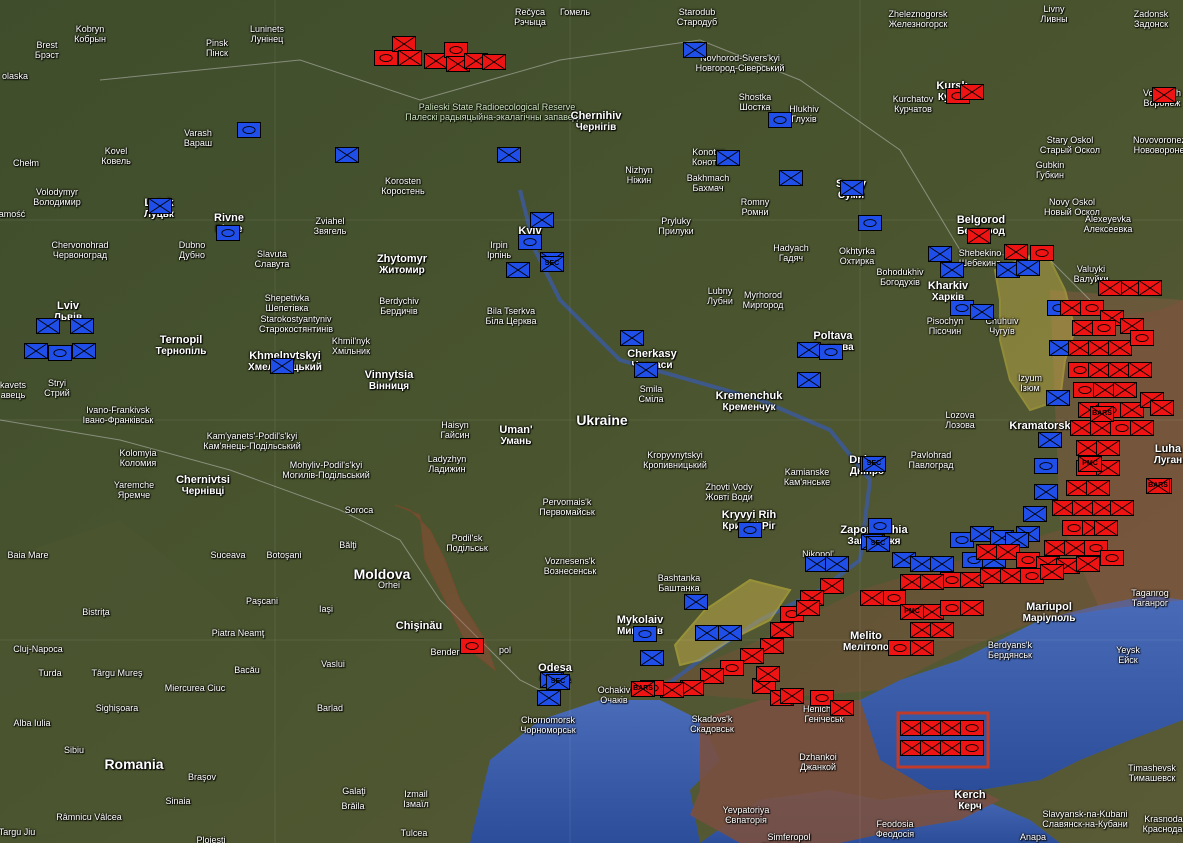 Image resolution: width=1183 pixels, height=843 pixels. What do you see at coordinates (643, 689) in the screenshot?
I see `bars-unit-kherson: BARS` at bounding box center [643, 689].